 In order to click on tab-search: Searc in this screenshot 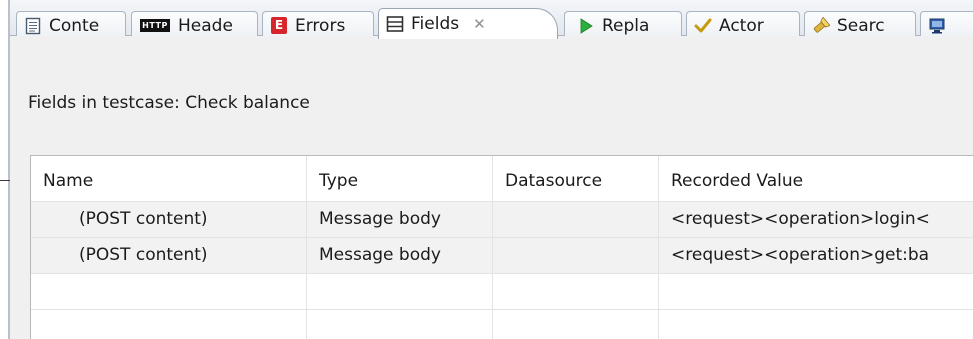, I will do `click(860, 25)`.